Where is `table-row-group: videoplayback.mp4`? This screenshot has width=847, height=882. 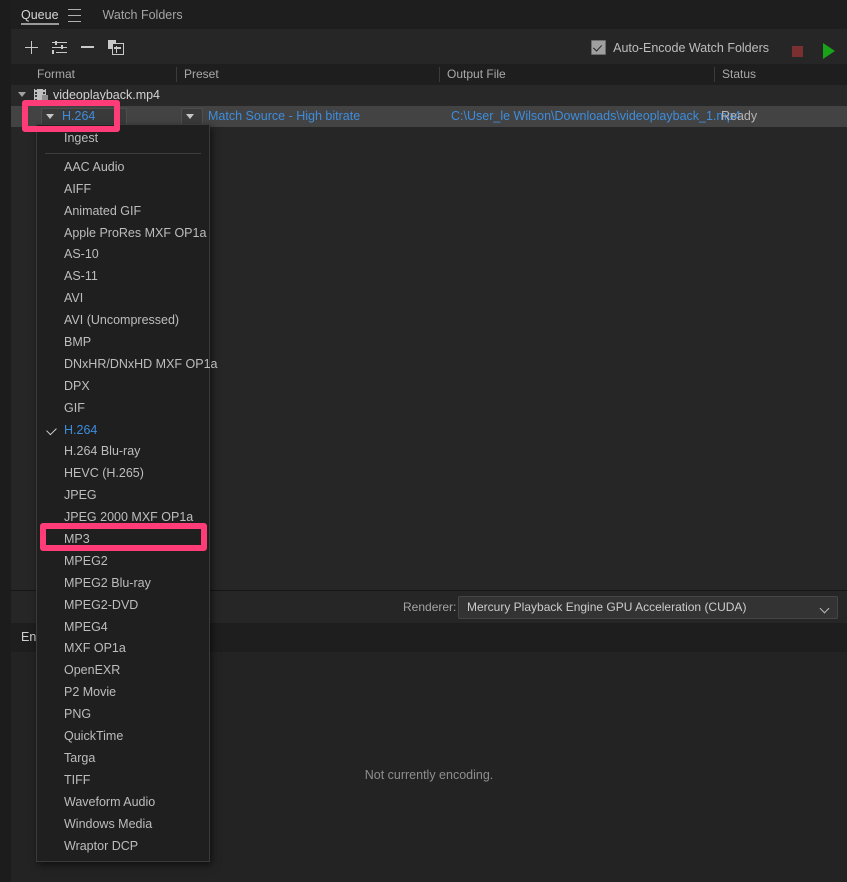
table-row-group: videoplayback.mp4 is located at coordinates (429, 95).